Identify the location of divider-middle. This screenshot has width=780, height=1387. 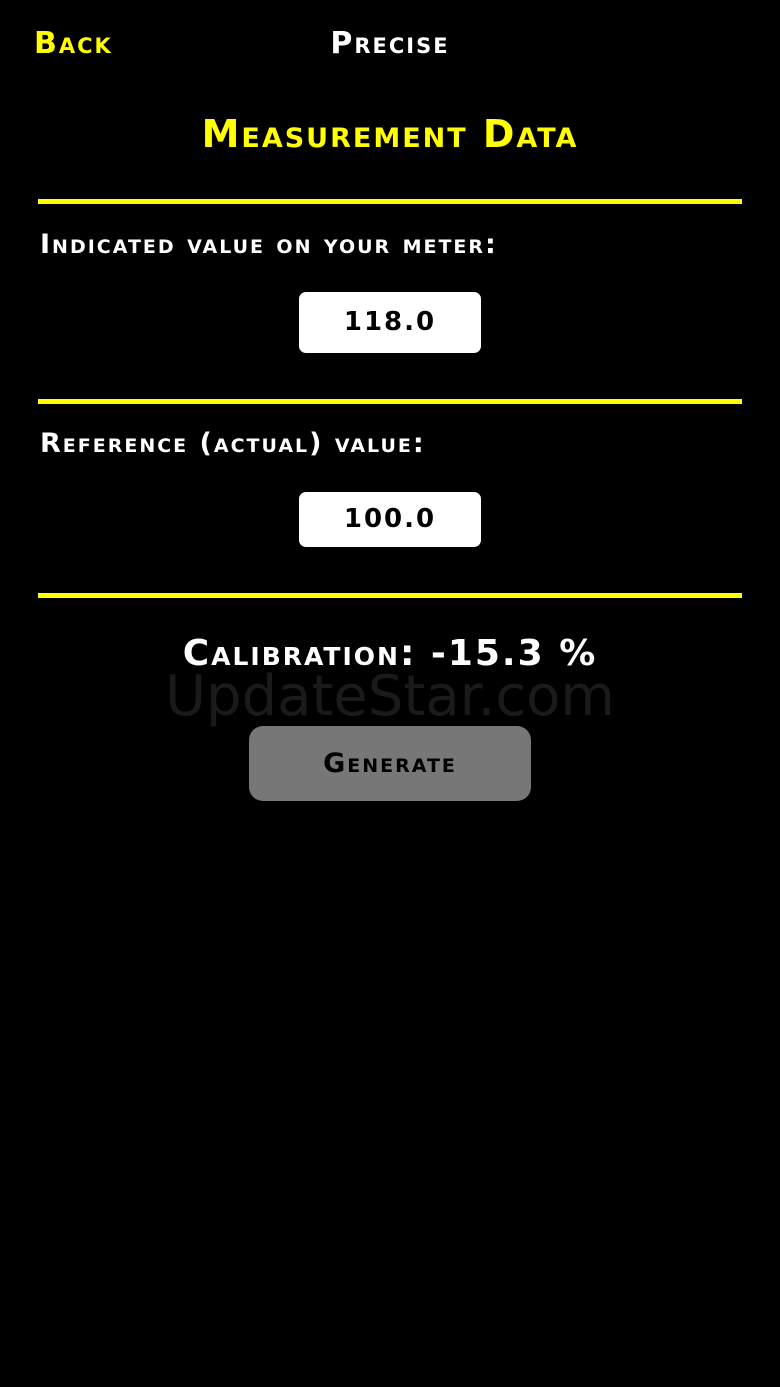
(390, 401).